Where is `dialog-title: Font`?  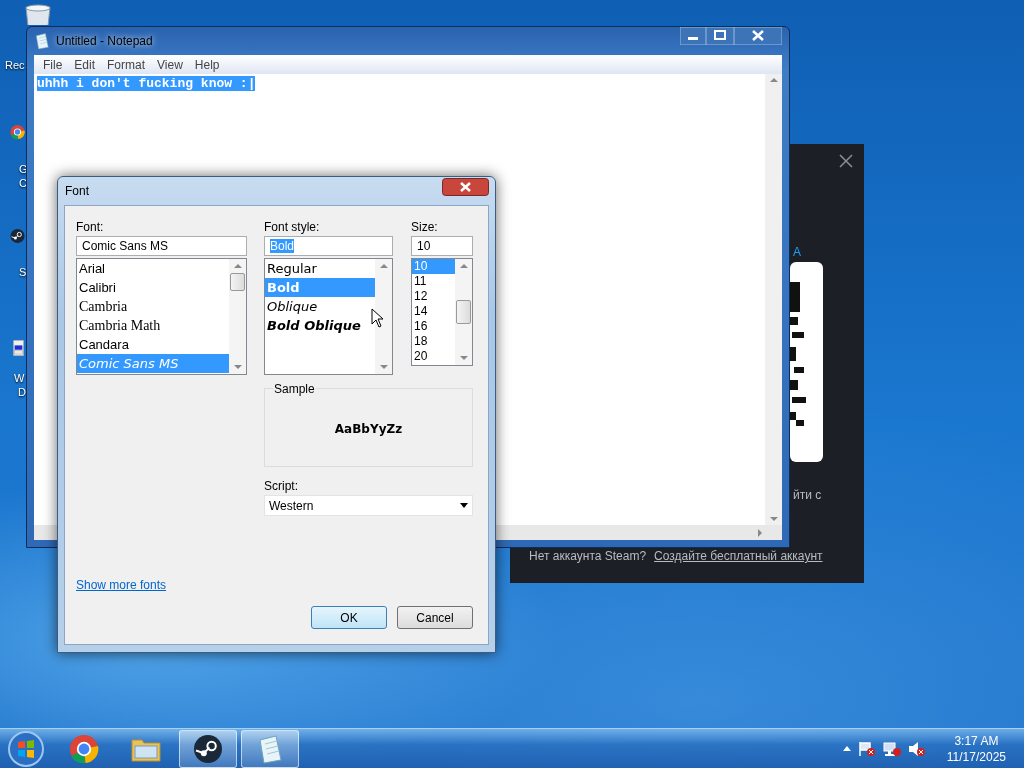
dialog-title: Font is located at coordinates (77, 191).